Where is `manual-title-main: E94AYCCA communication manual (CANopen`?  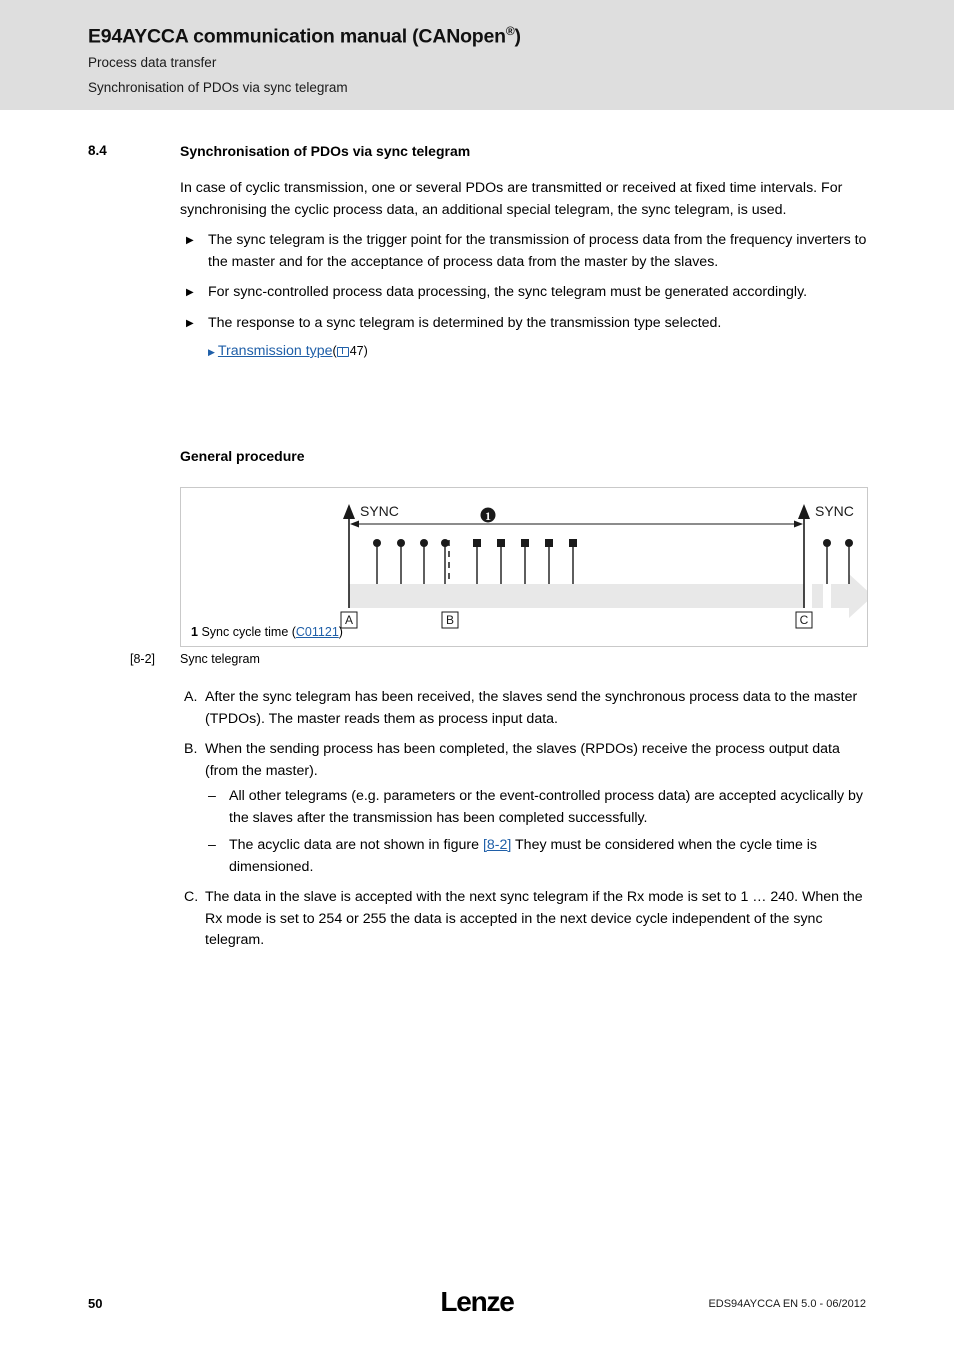
manual-title-main: E94AYCCA communication manual (CANopen is located at coordinates (297, 36).